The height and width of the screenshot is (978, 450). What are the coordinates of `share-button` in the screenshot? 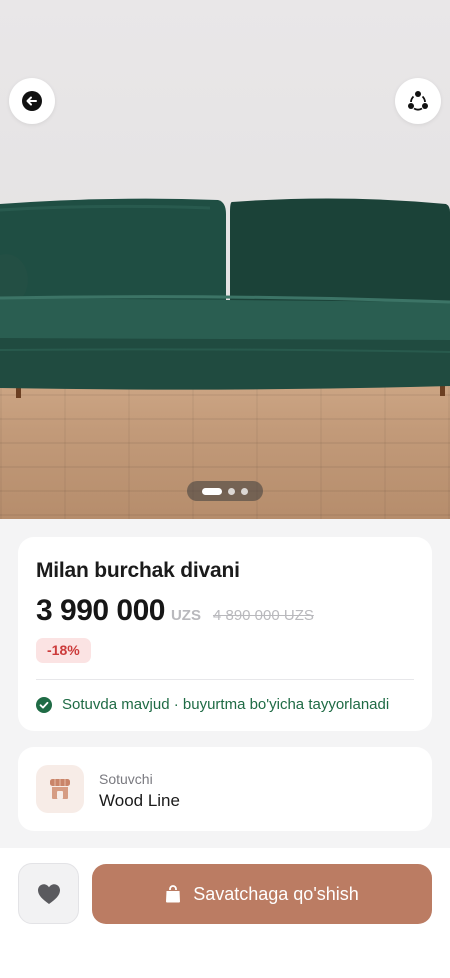 It's located at (418, 101).